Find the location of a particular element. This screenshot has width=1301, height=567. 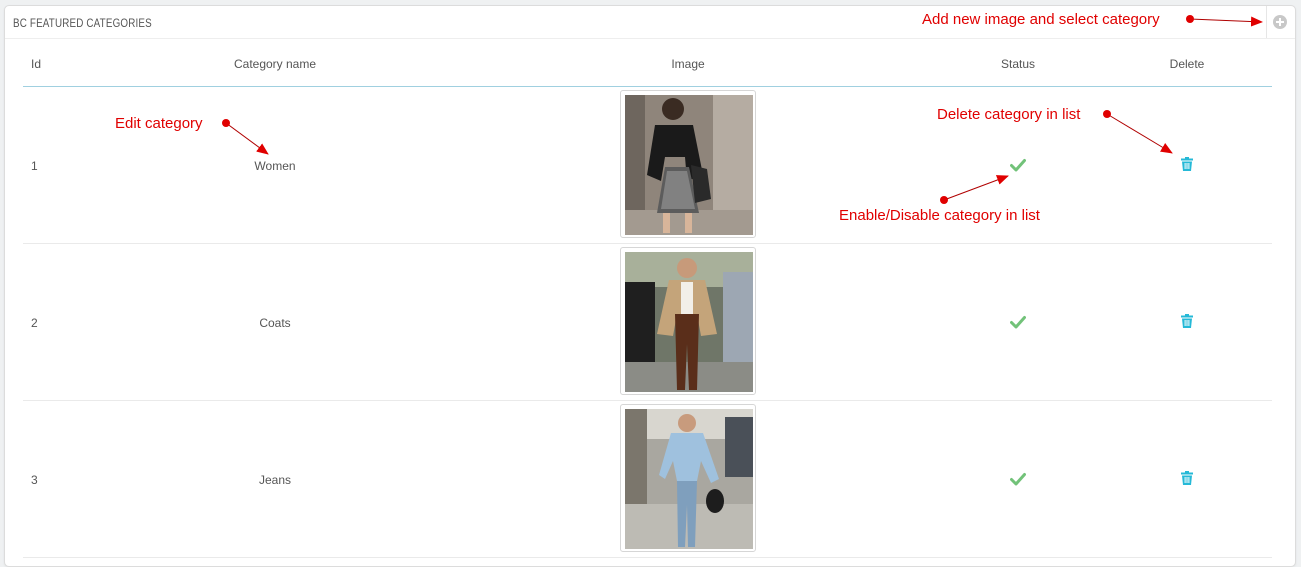

row-divider is located at coordinates (647, 557).